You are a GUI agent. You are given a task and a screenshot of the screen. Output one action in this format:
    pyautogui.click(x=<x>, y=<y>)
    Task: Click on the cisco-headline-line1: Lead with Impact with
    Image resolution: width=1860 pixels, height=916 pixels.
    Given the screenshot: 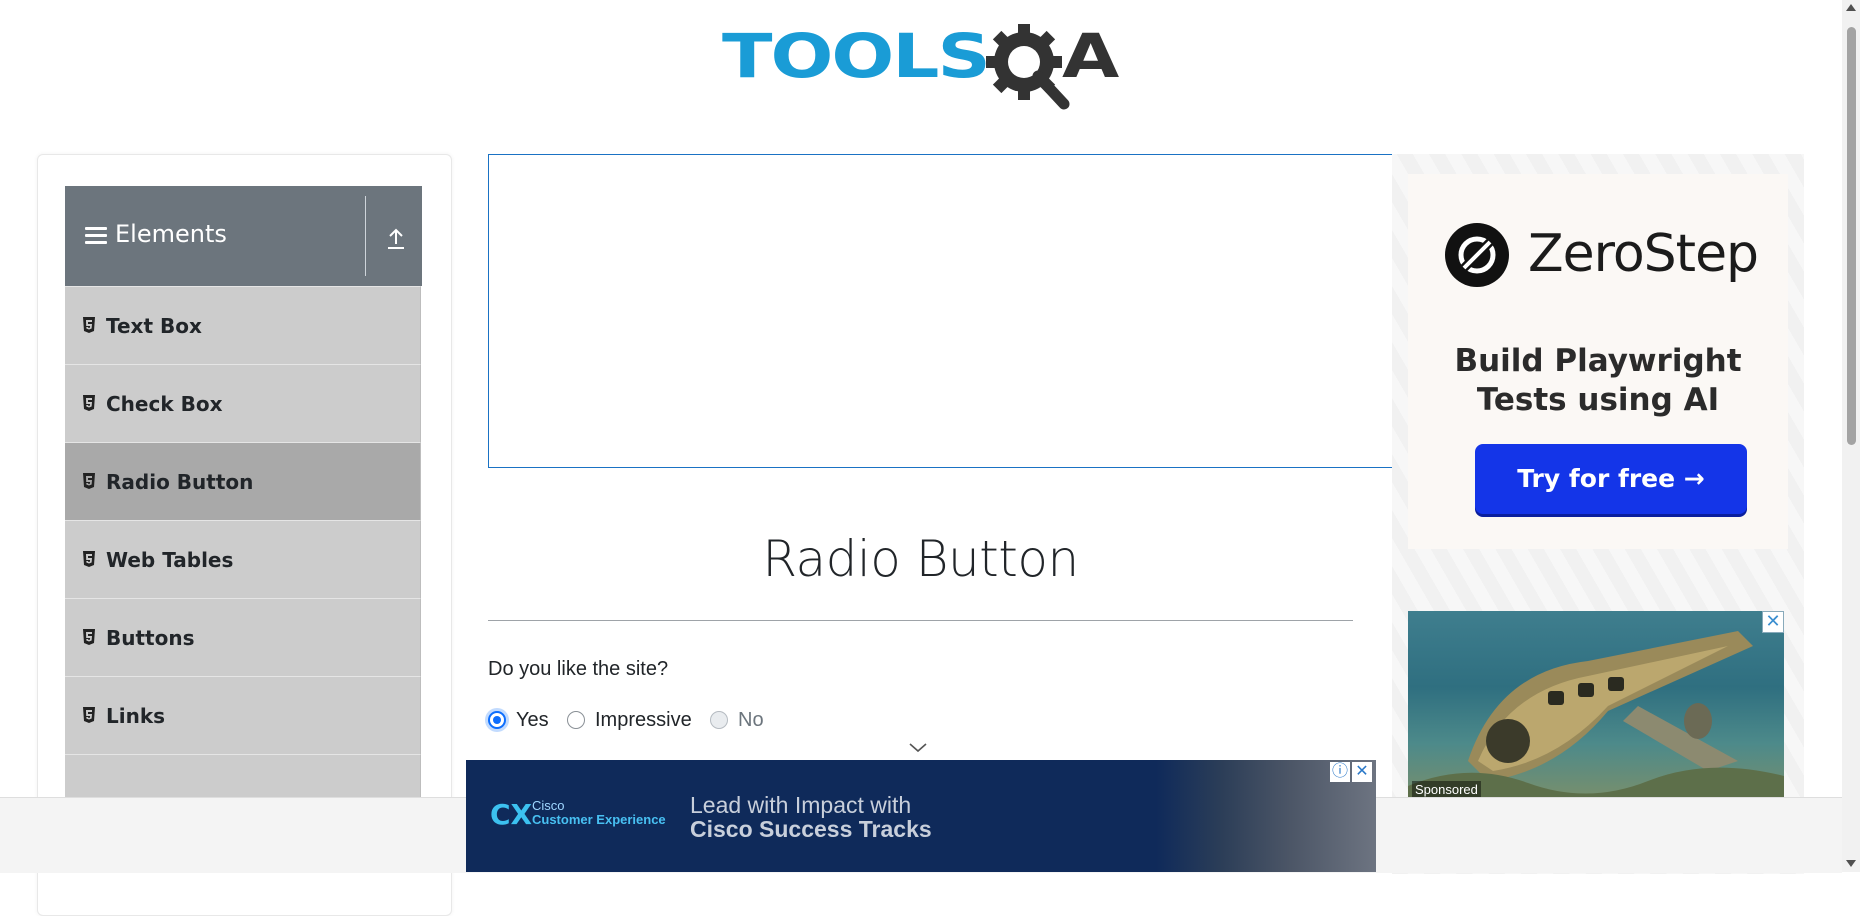 What is the action you would take?
    pyautogui.click(x=801, y=805)
    